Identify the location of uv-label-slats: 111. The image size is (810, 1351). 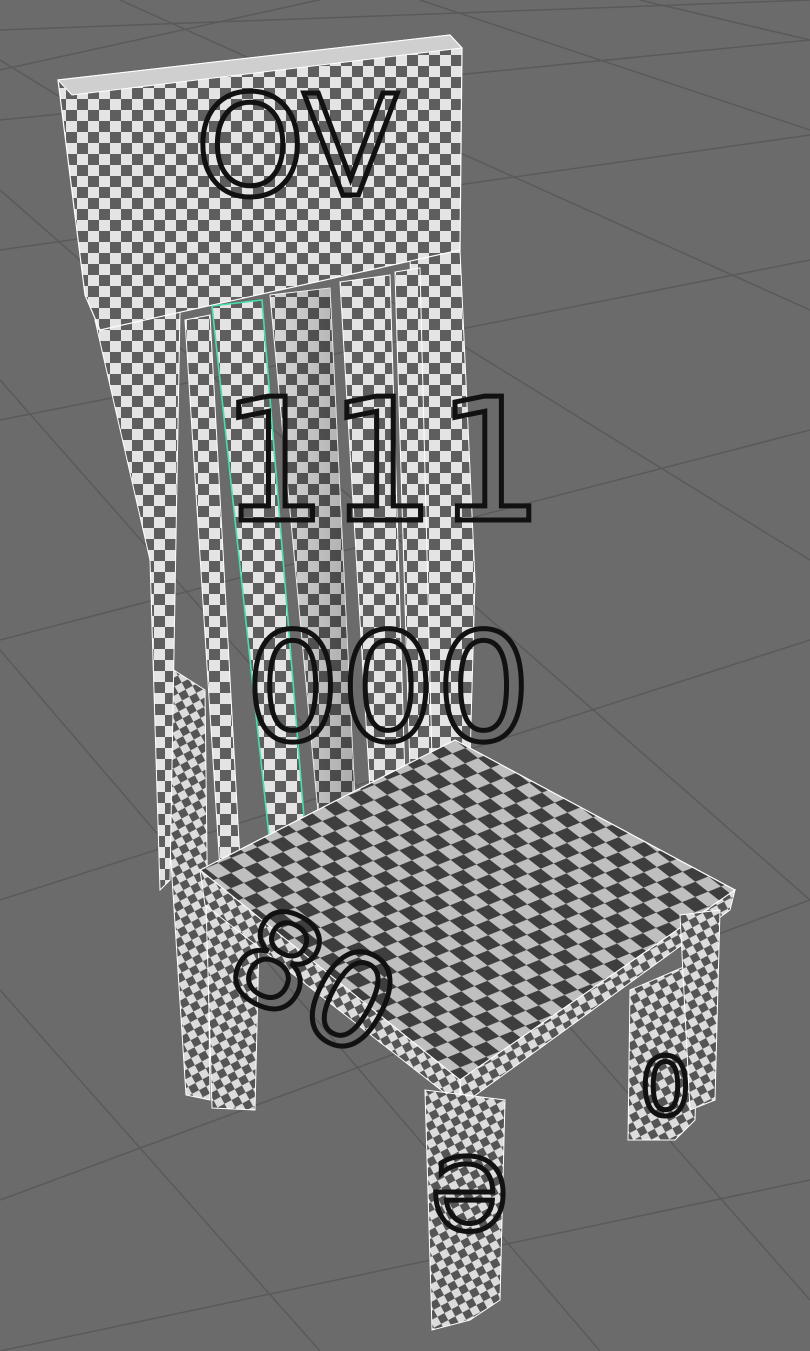
(382, 462).